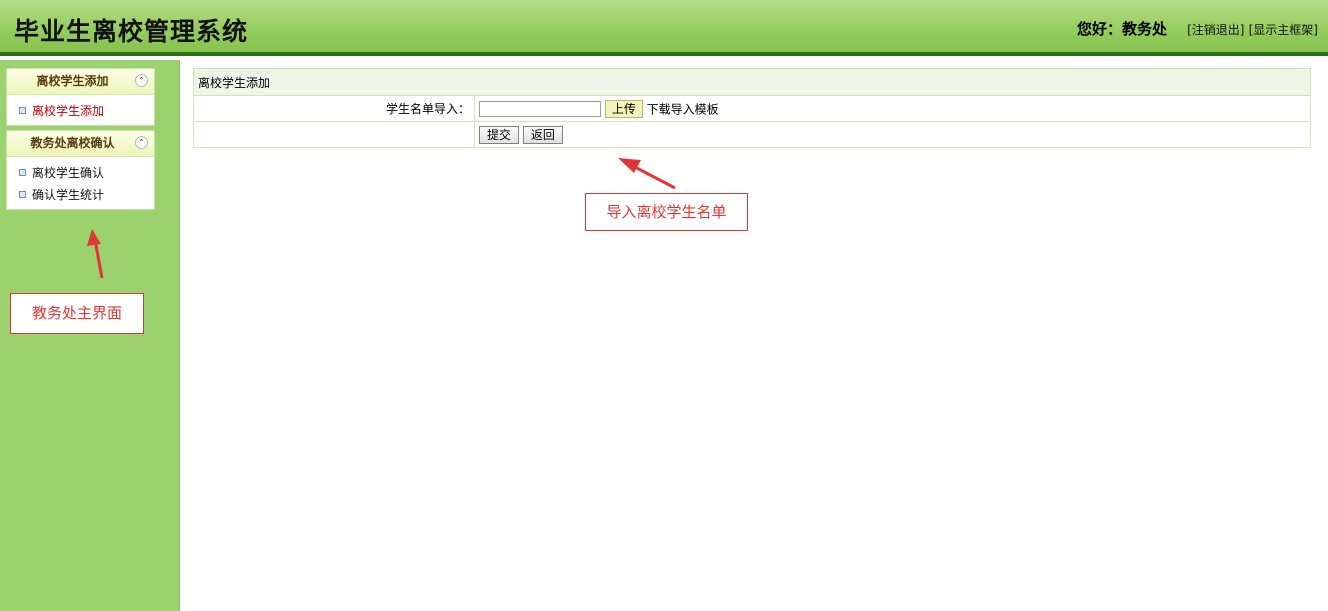 This screenshot has width=1328, height=611. I want to click on action-cell: 提交 返回, so click(892, 134).